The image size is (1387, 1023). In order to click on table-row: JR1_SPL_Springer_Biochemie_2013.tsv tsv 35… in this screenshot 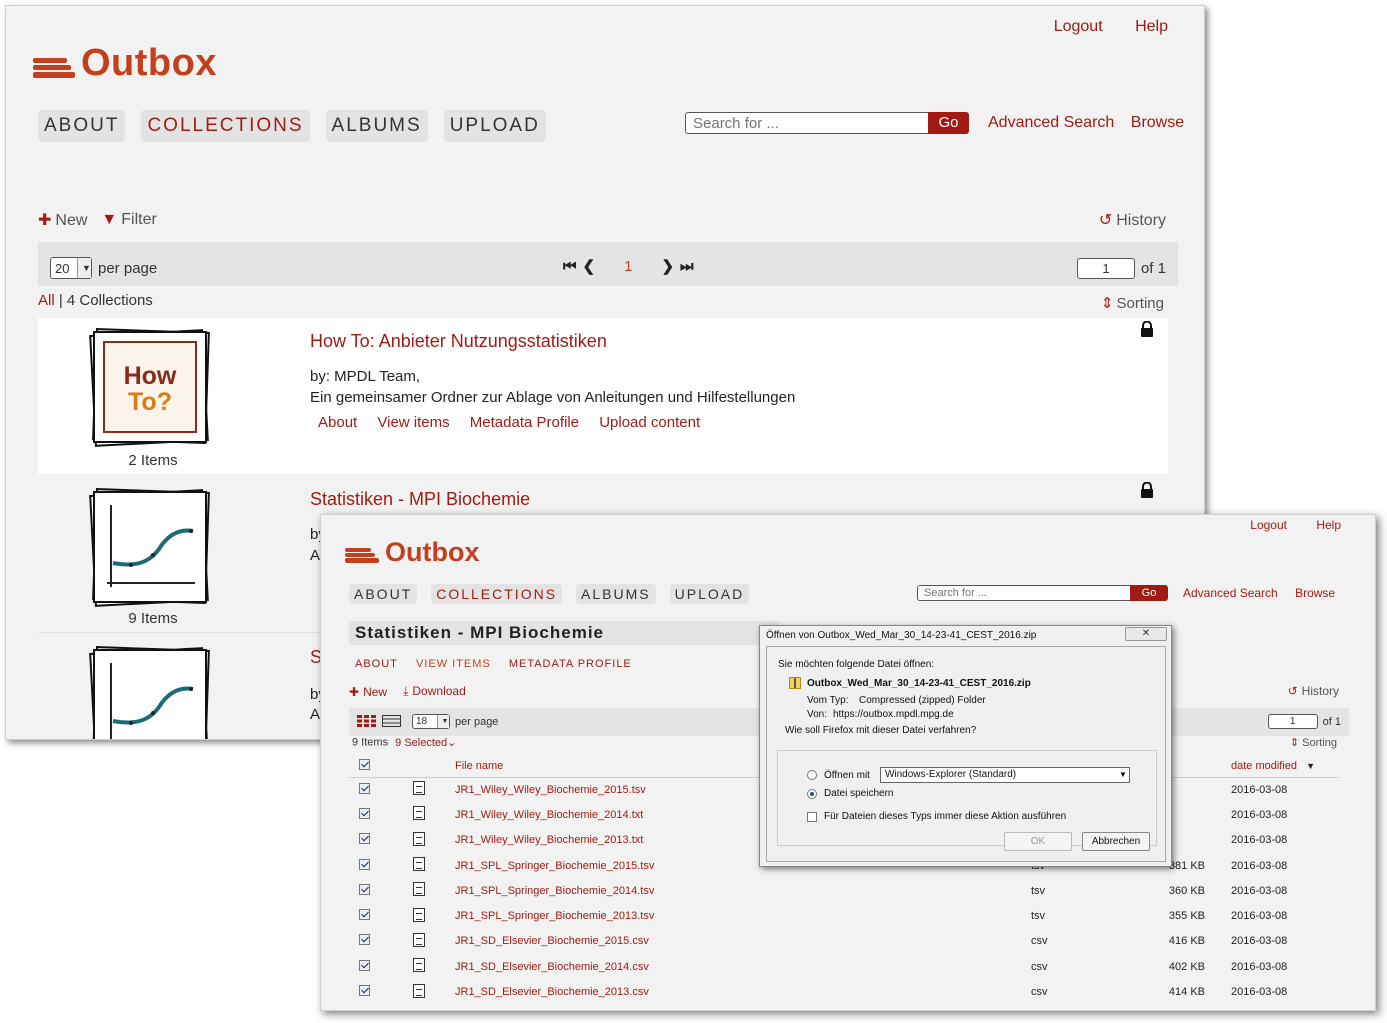, I will do `click(844, 915)`.